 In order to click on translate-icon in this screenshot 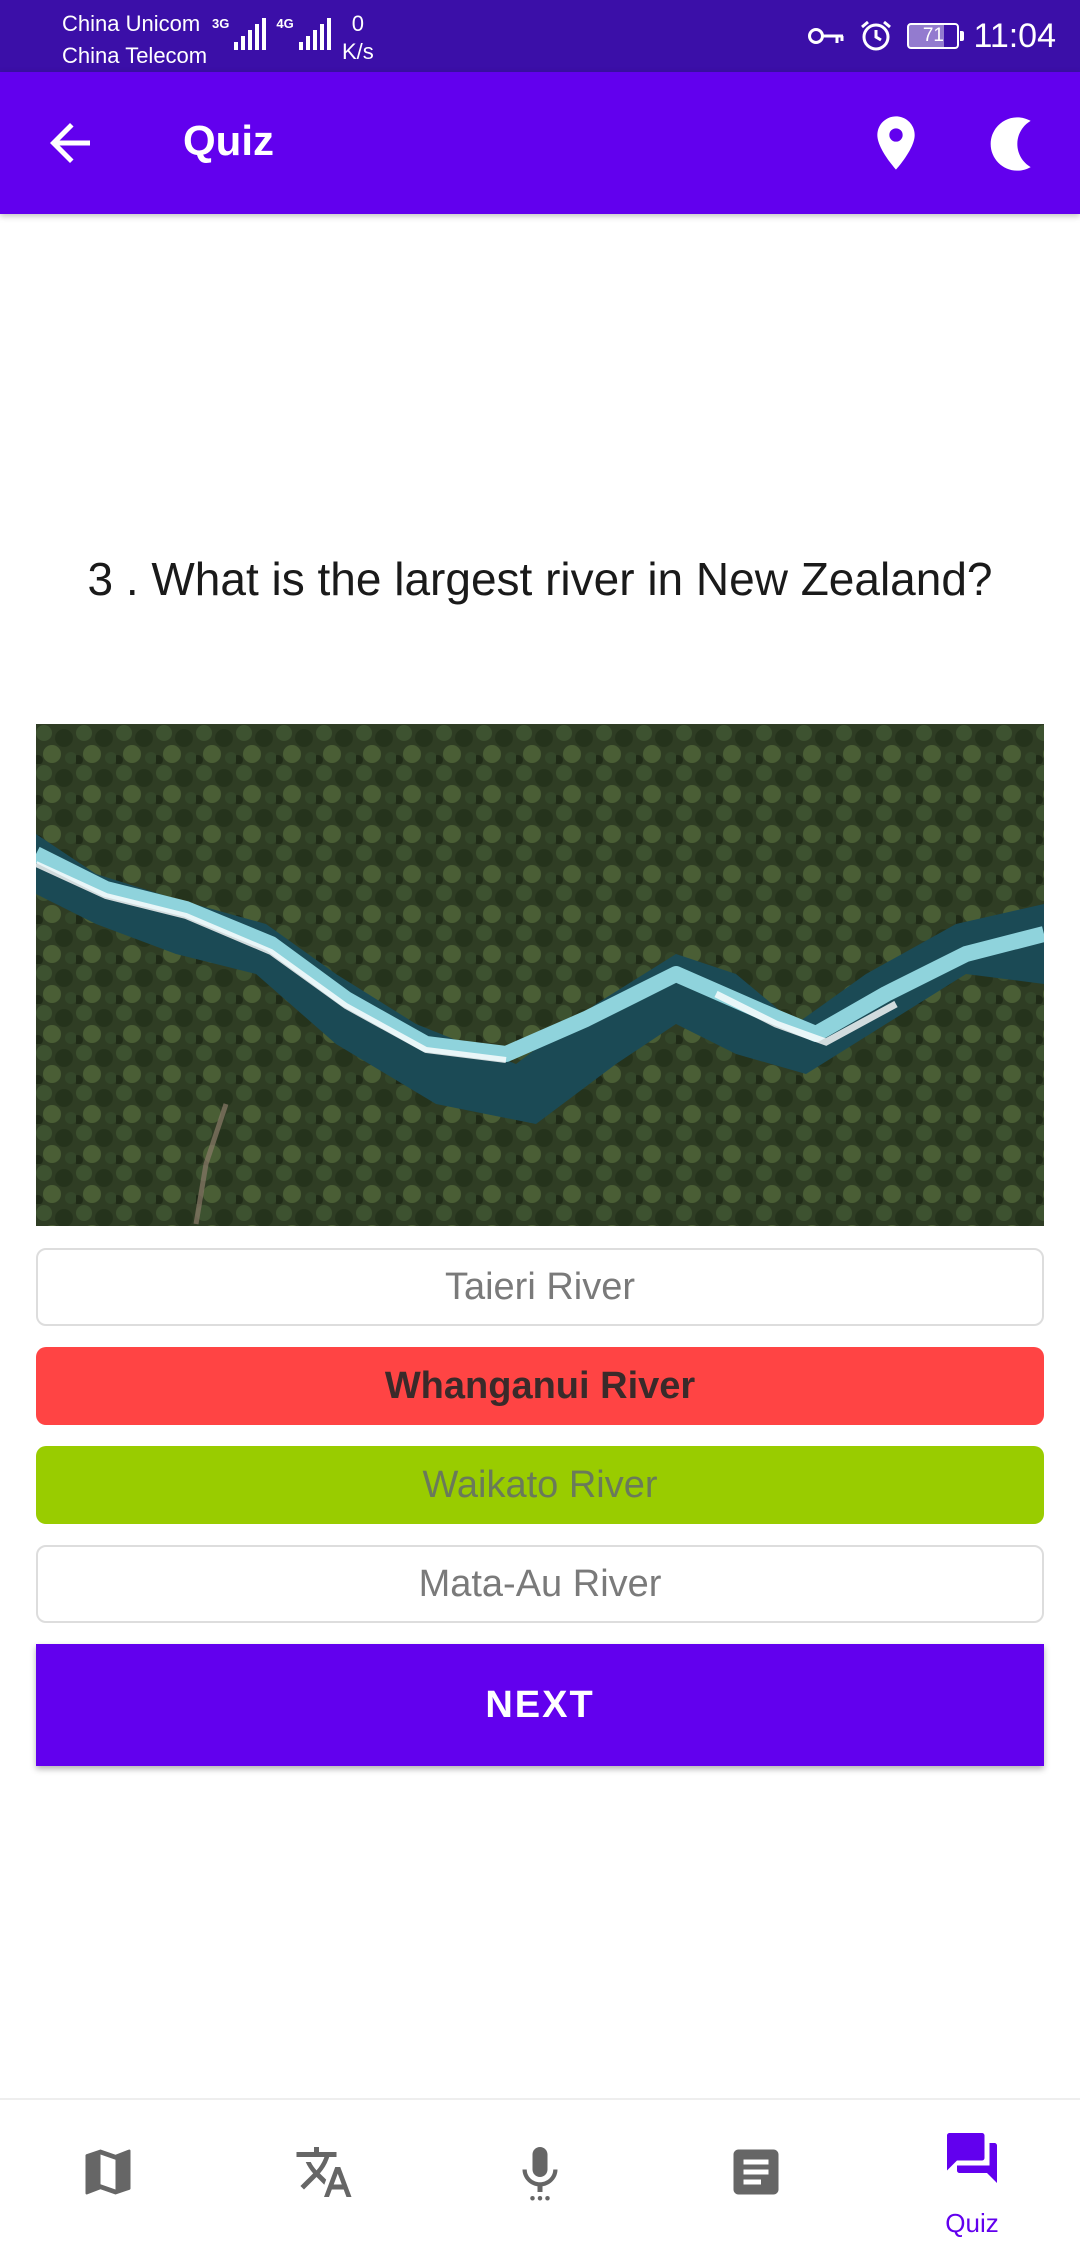, I will do `click(324, 2172)`.